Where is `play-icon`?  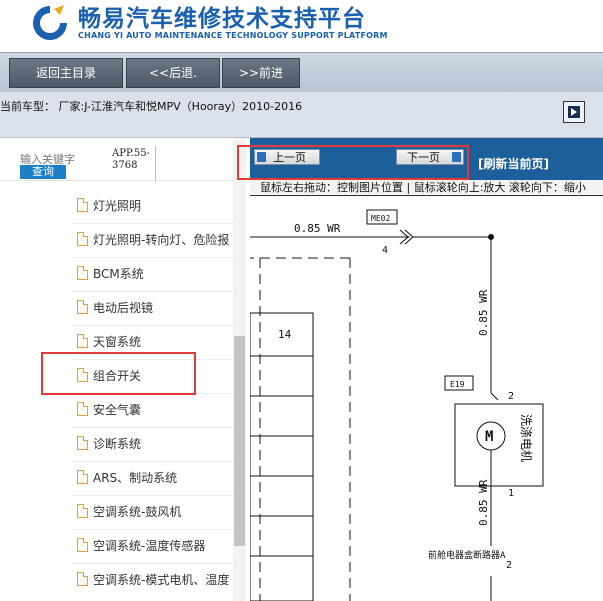 play-icon is located at coordinates (574, 112).